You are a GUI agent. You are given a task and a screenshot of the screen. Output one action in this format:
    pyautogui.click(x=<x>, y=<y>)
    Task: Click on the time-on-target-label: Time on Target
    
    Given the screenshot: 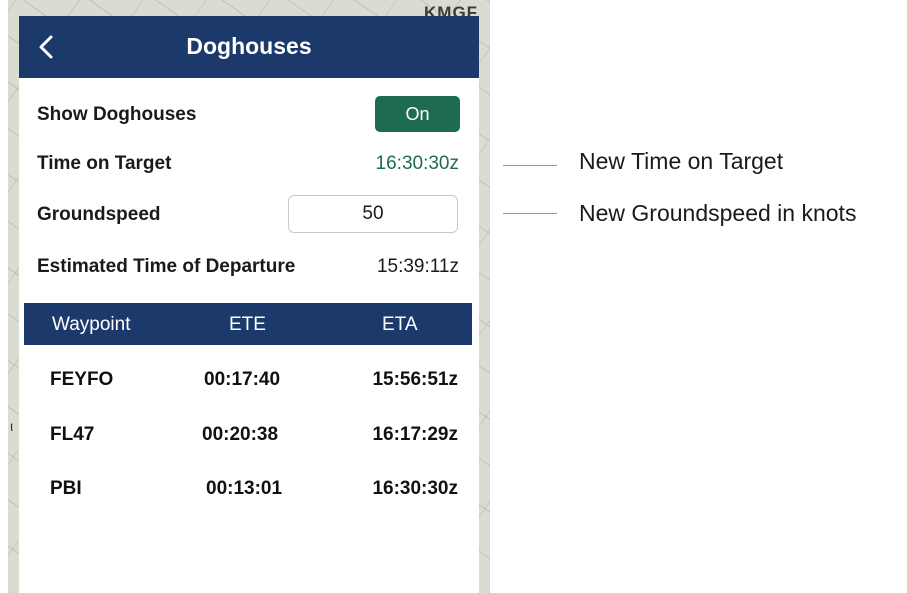 What is the action you would take?
    pyautogui.click(x=104, y=163)
    